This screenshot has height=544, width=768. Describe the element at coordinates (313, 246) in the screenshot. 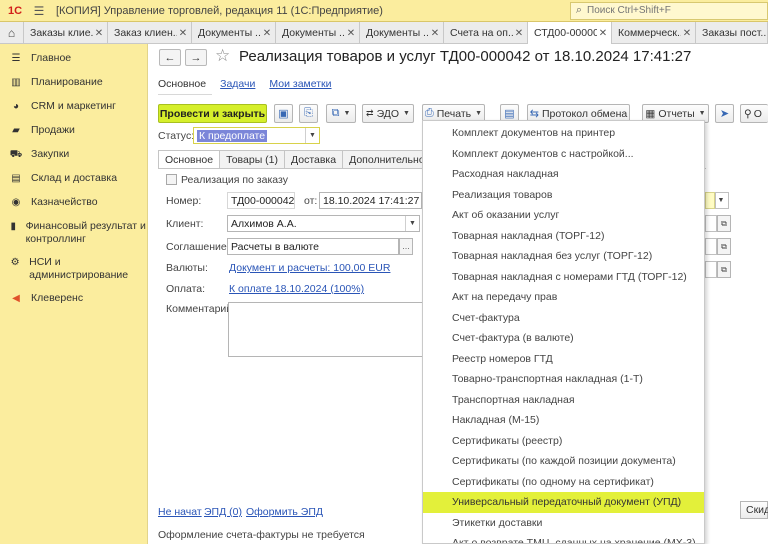

I see `agreement-field: Расчеты в валюте` at that location.